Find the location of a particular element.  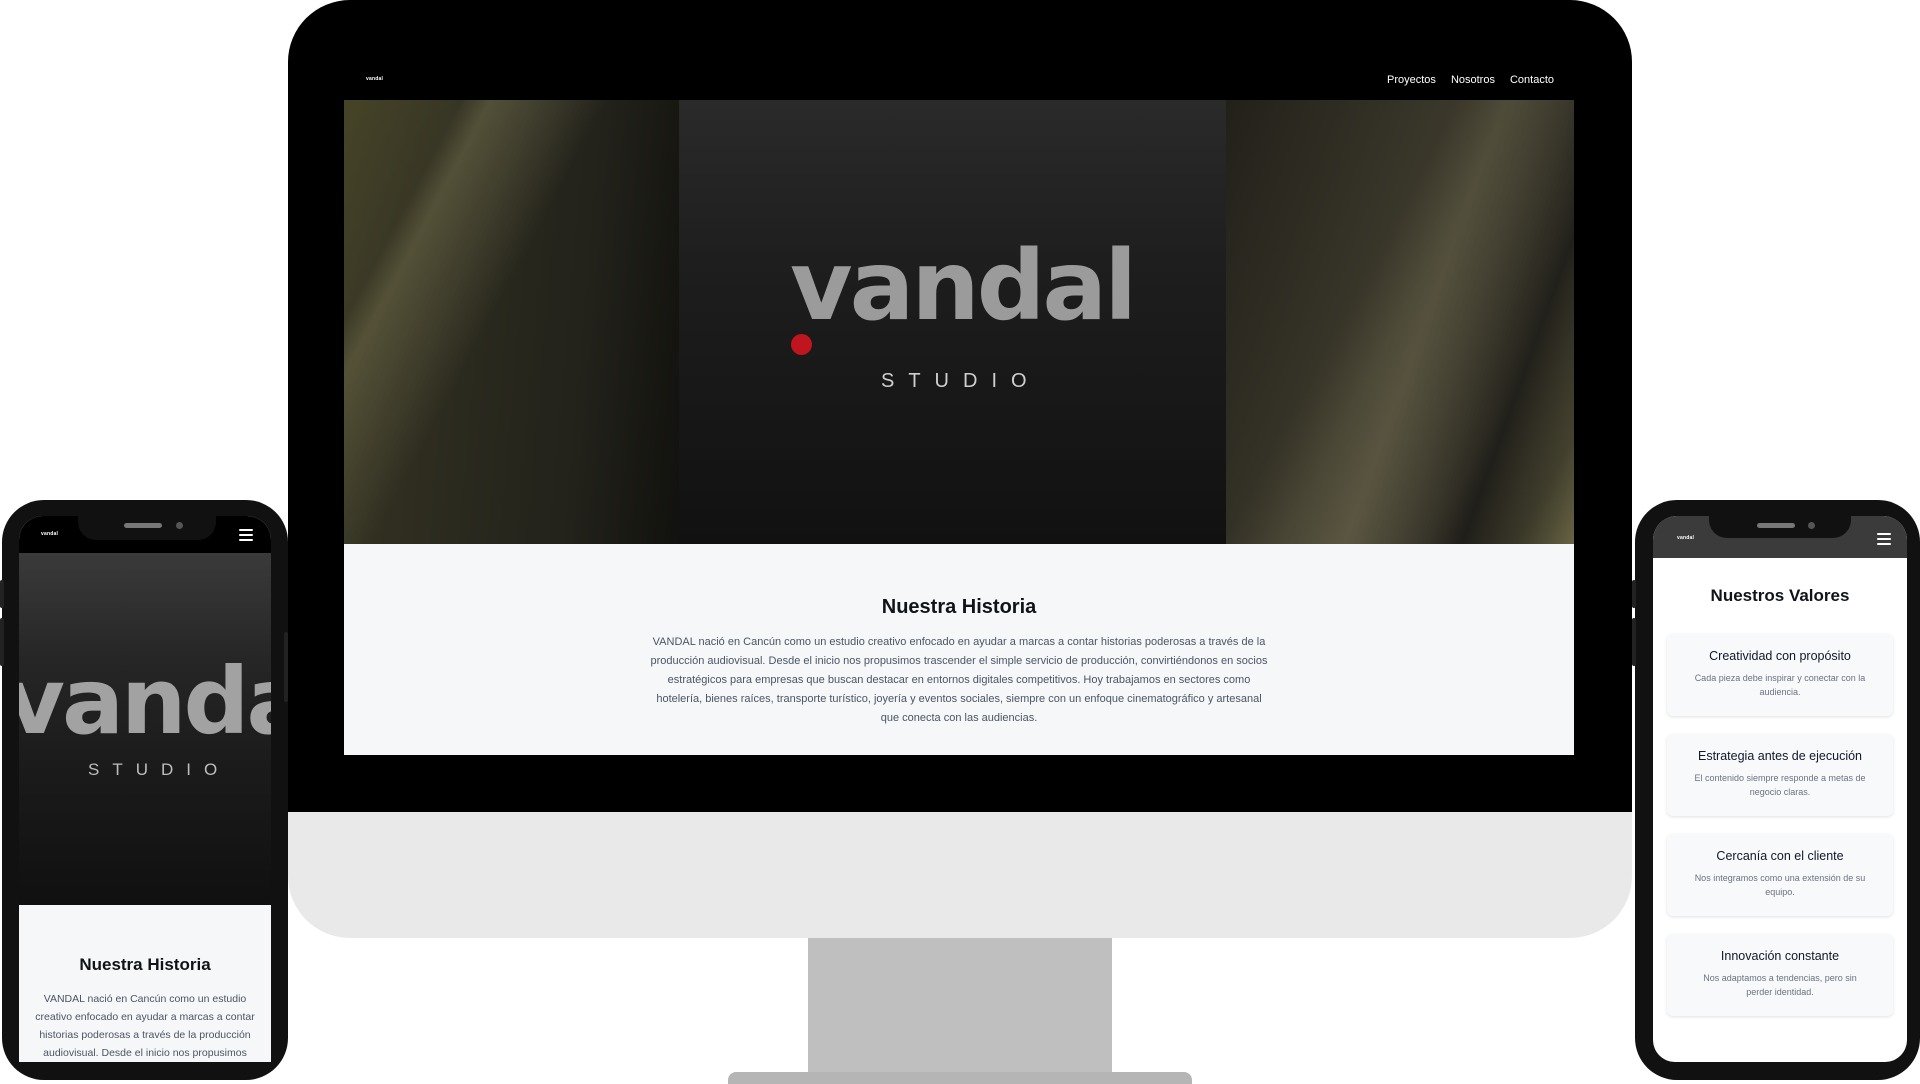

value-card-title: Cercanía con el cliente is located at coordinates (1780, 856).